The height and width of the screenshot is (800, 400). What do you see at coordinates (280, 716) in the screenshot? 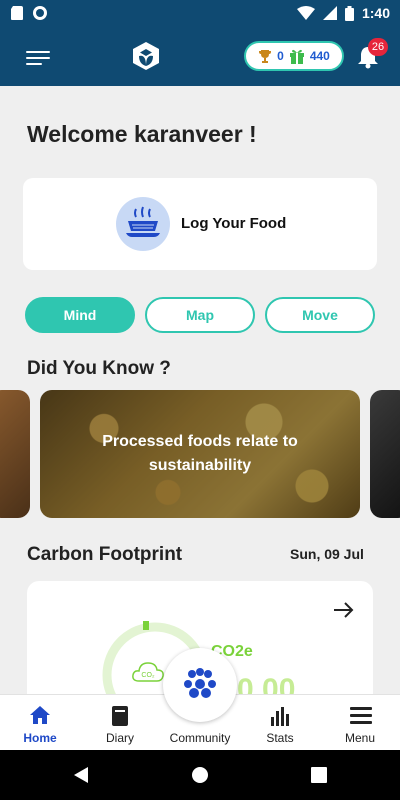
I see `stats-icon` at bounding box center [280, 716].